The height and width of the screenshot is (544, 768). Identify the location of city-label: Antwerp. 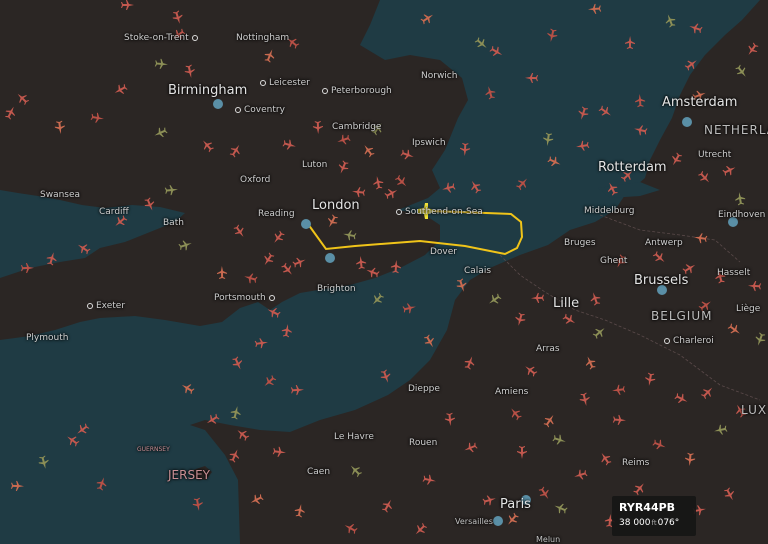
(664, 243).